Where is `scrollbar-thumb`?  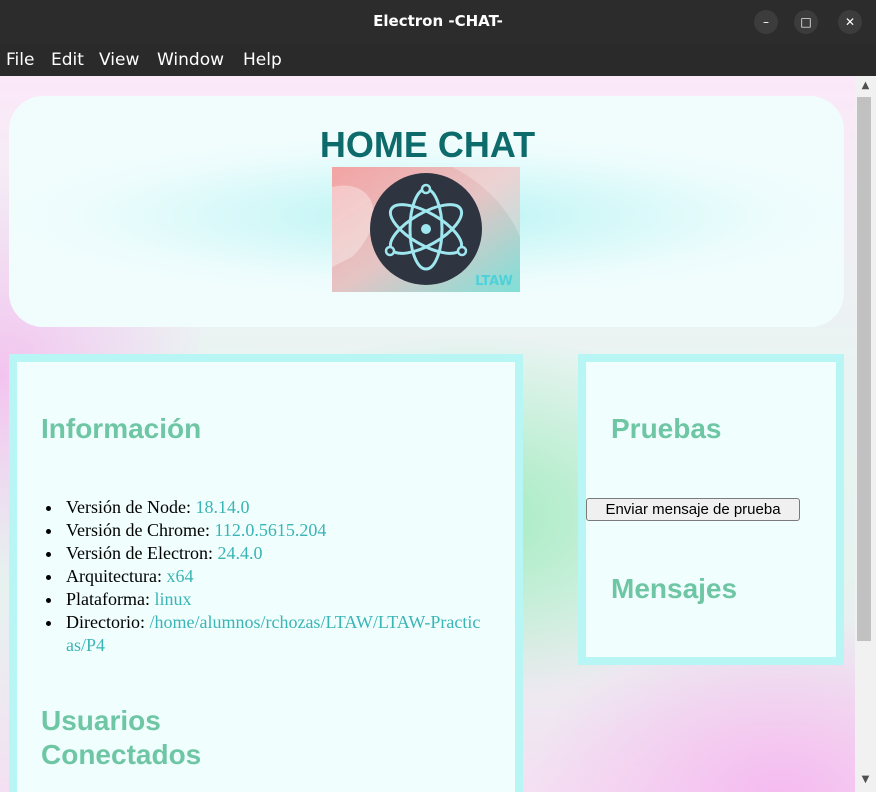 scrollbar-thumb is located at coordinates (864, 369).